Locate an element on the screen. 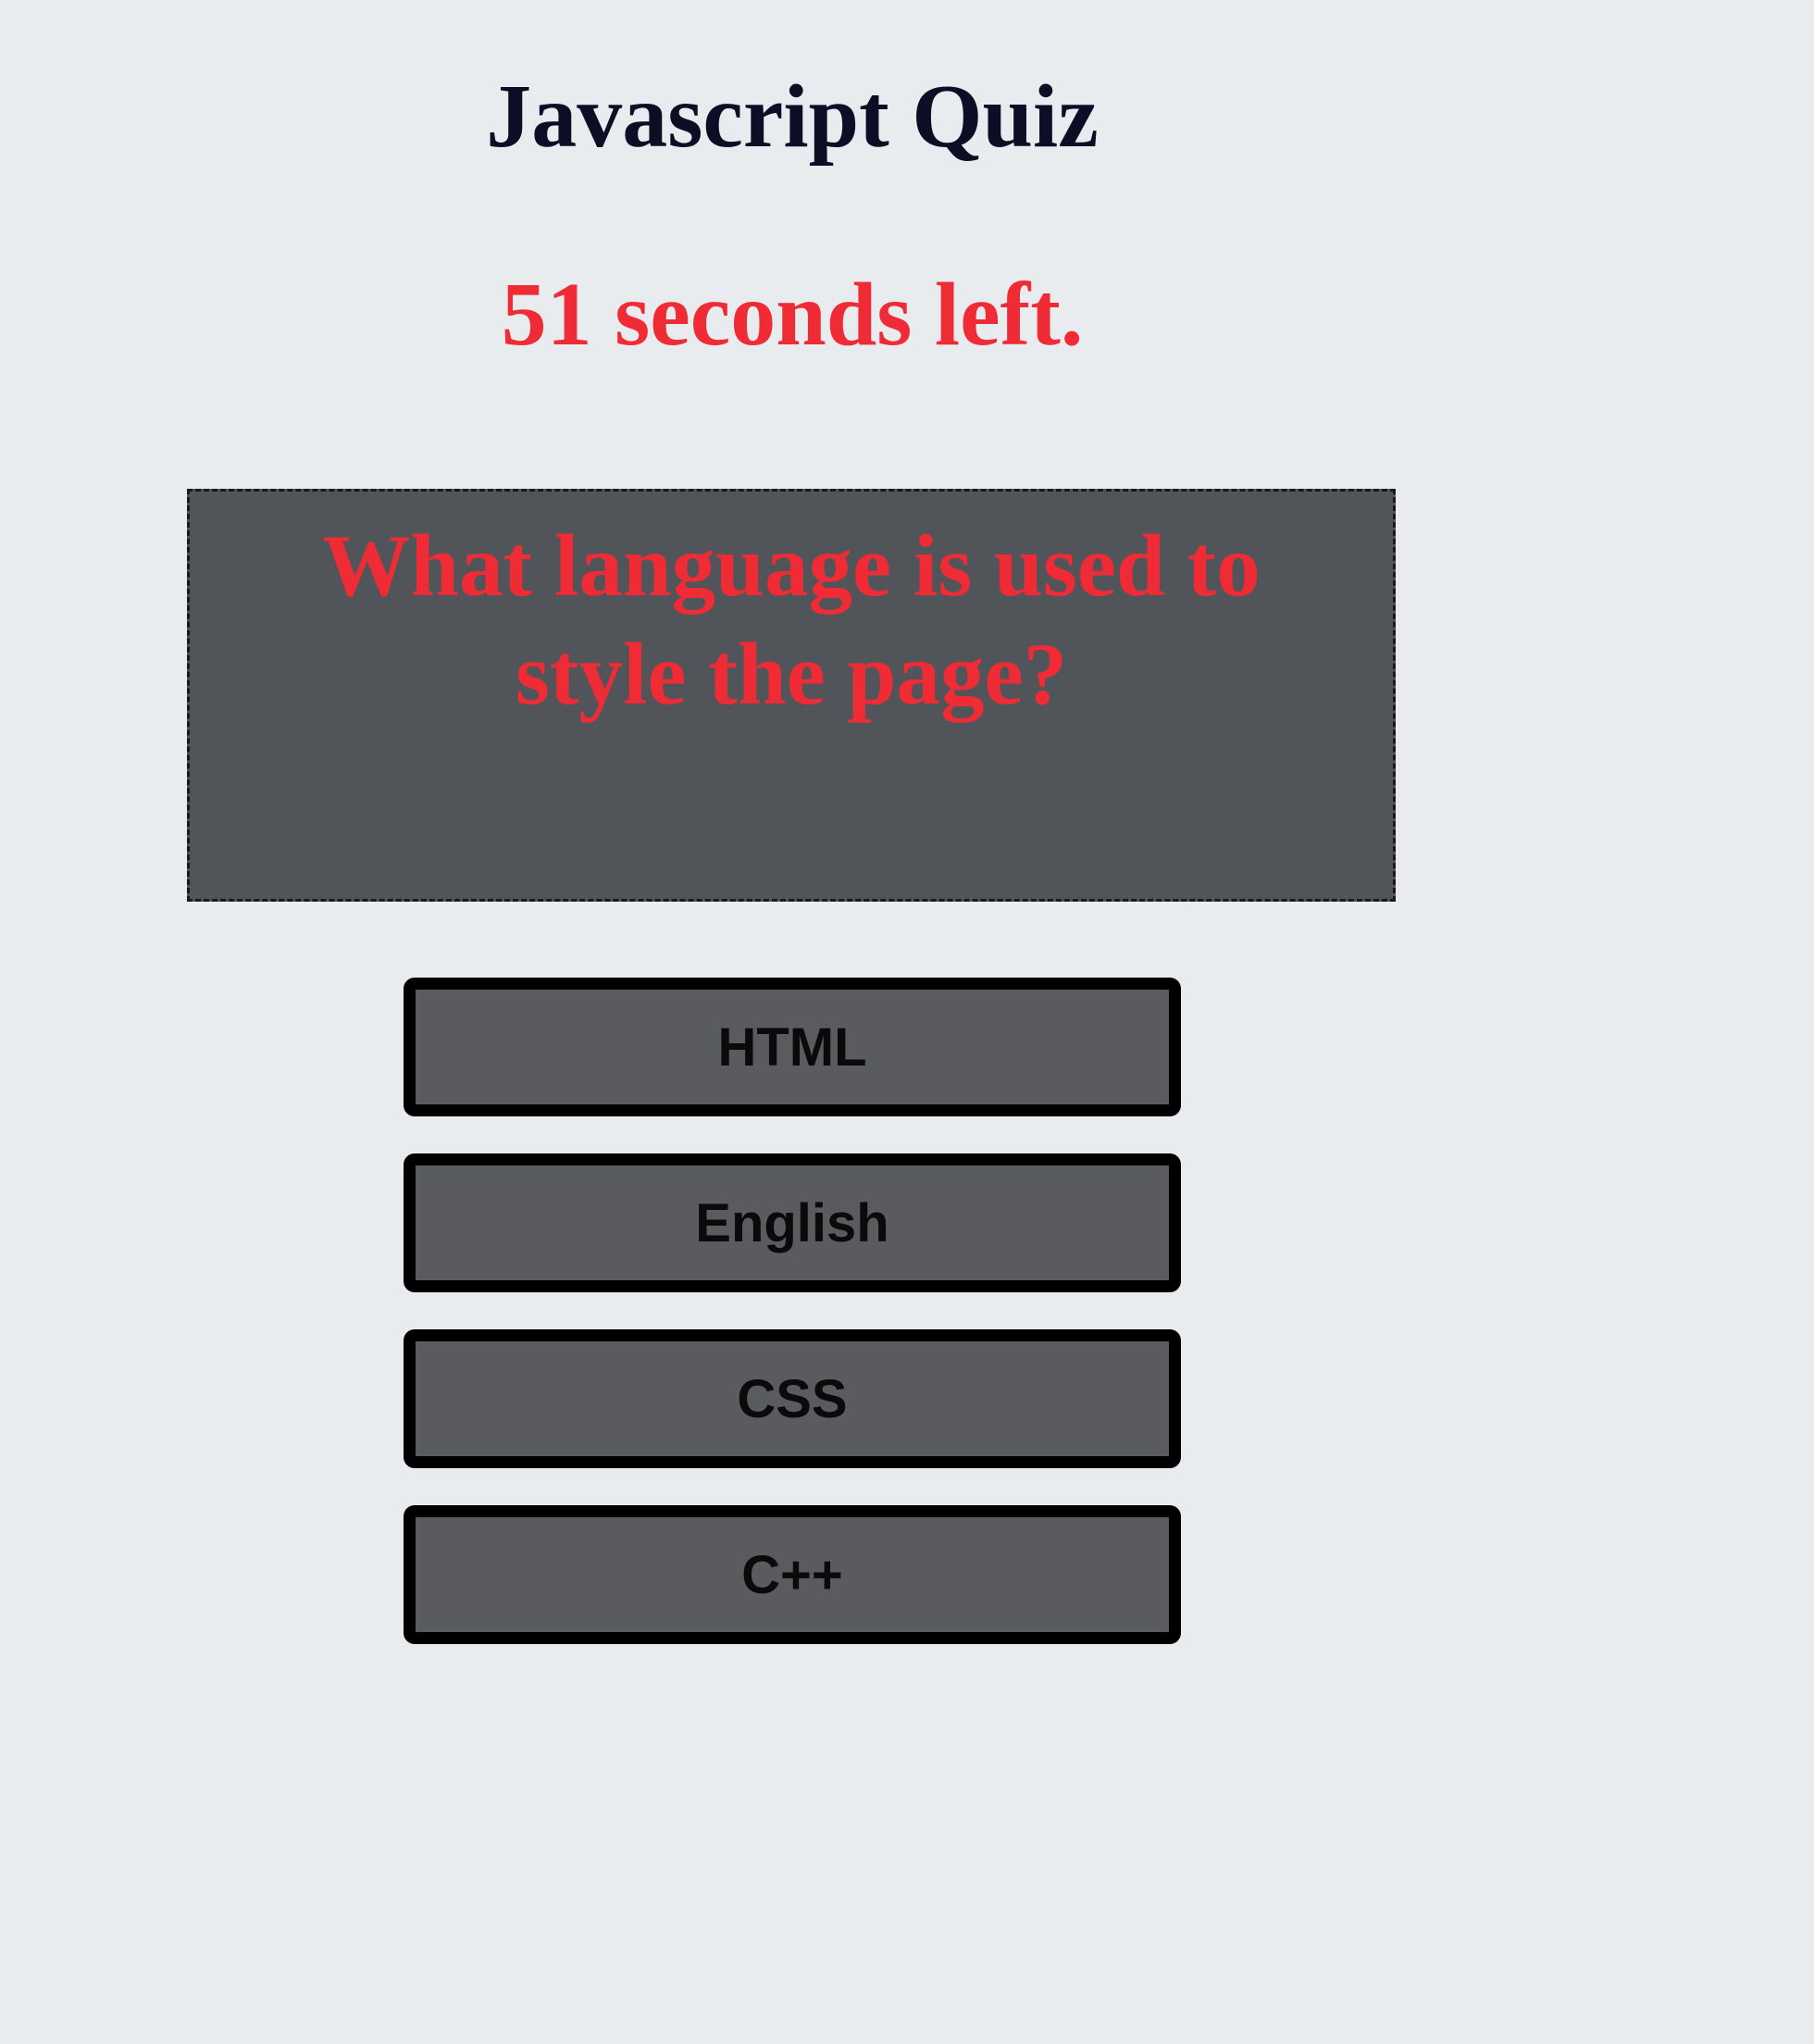 This screenshot has width=1814, height=2044. answer-label: CSS is located at coordinates (793, 1398).